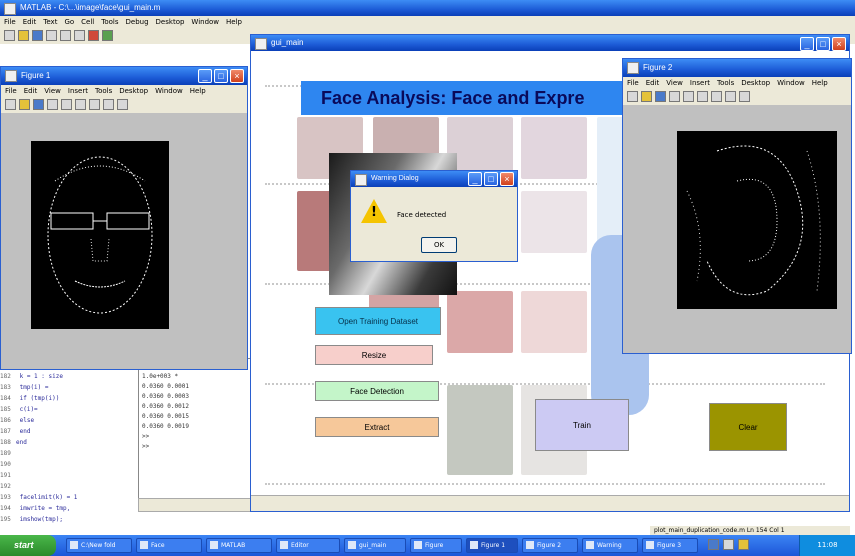  What do you see at coordinates (427, 8) in the screenshot?
I see `editor-title-bar: MATLAB - C:\...\image\face\gui_main.m` at bounding box center [427, 8].